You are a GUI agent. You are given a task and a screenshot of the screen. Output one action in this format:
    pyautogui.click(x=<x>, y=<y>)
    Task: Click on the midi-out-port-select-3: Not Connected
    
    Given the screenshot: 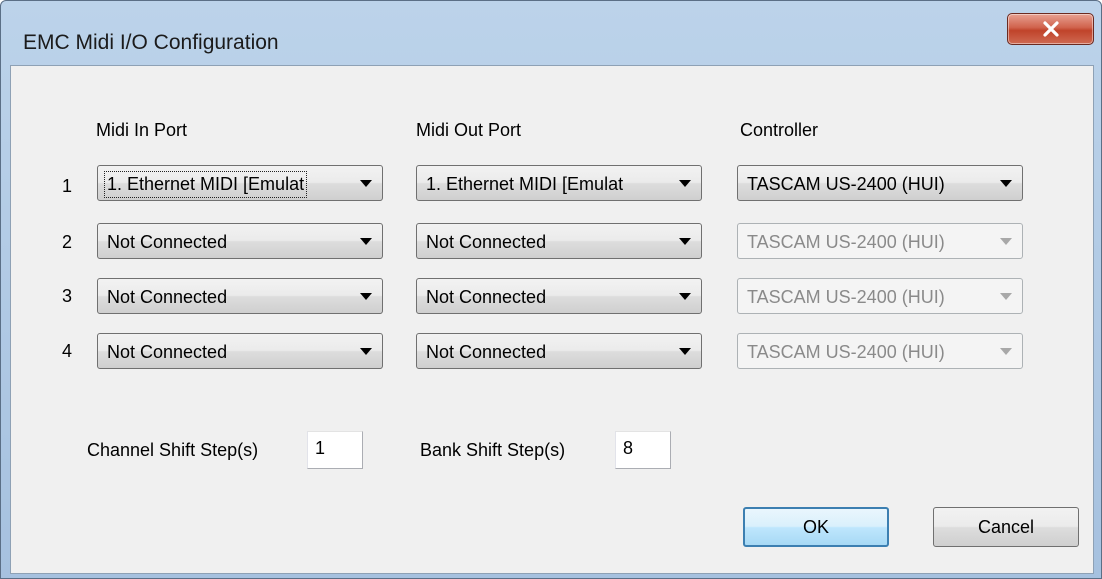 What is the action you would take?
    pyautogui.click(x=559, y=296)
    